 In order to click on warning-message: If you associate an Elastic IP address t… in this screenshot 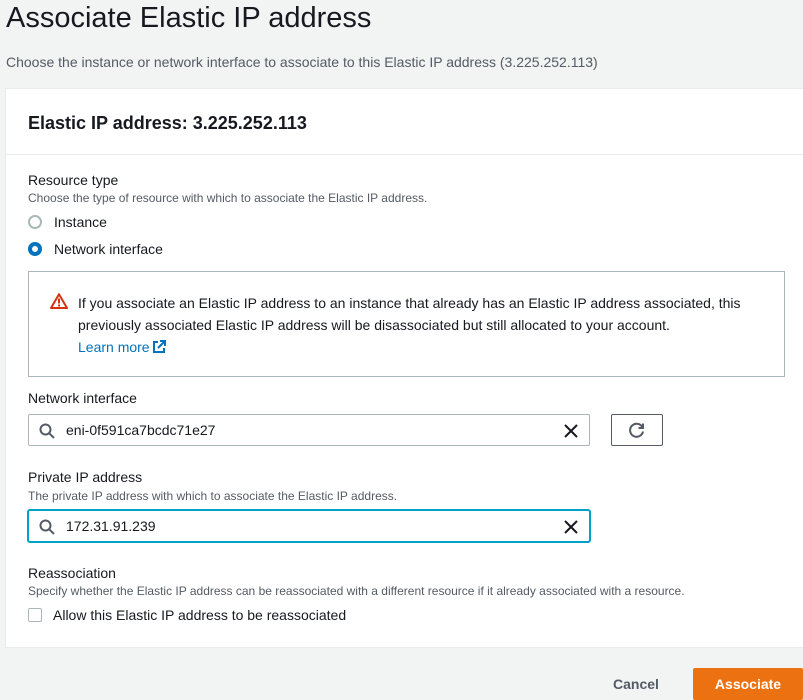, I will do `click(409, 314)`.